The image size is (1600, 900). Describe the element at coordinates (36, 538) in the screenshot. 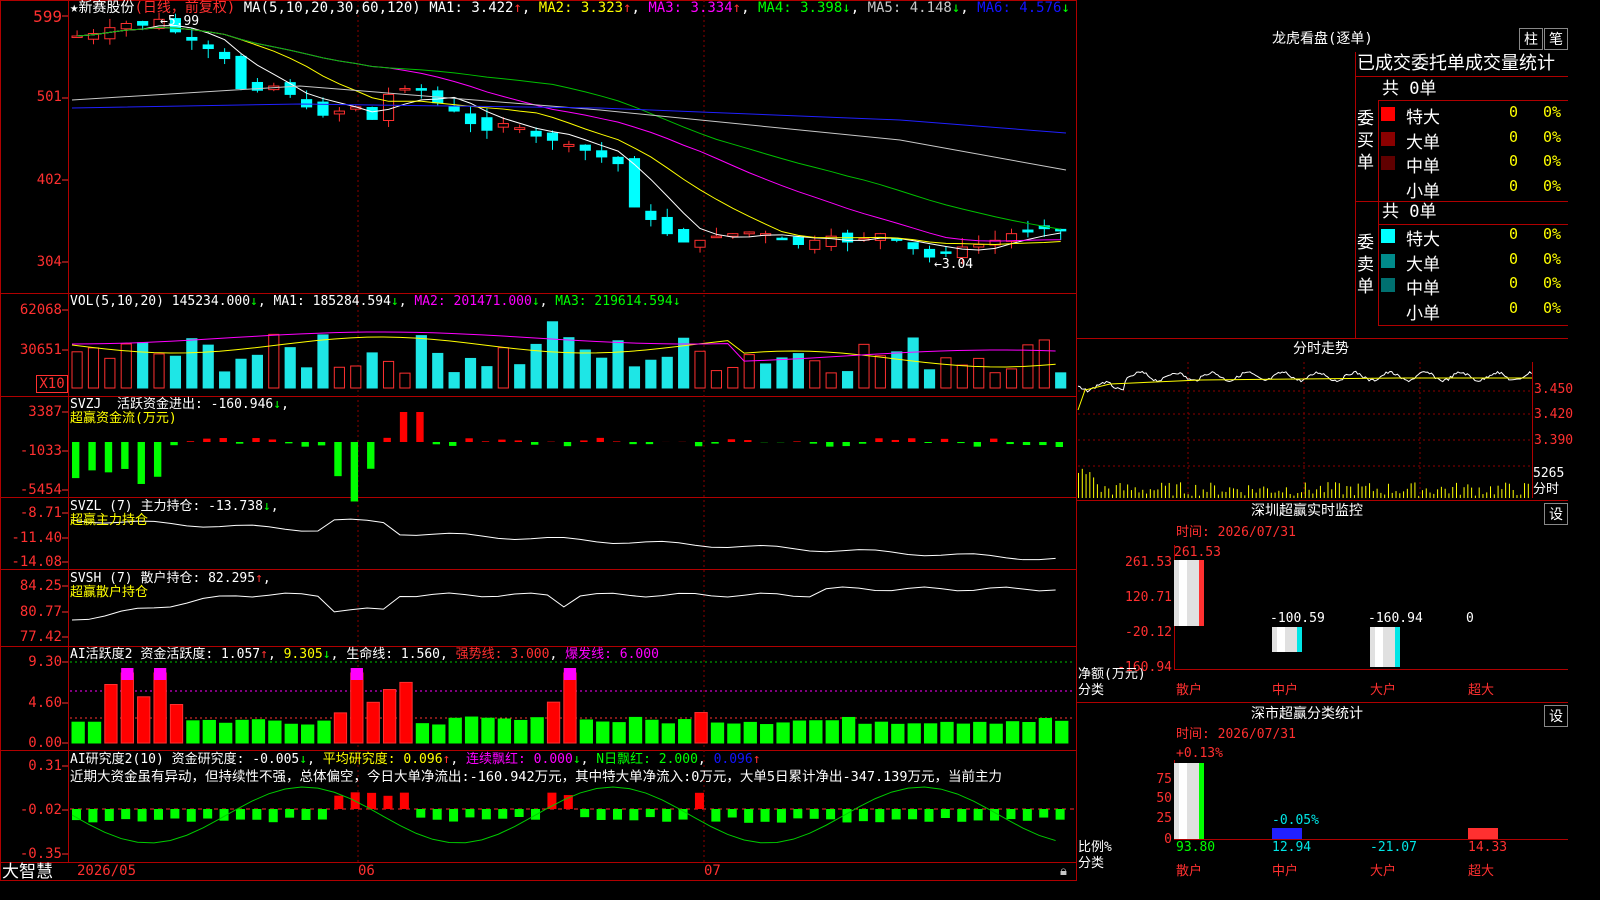

I see `svzl-axis-2: -11.40` at that location.